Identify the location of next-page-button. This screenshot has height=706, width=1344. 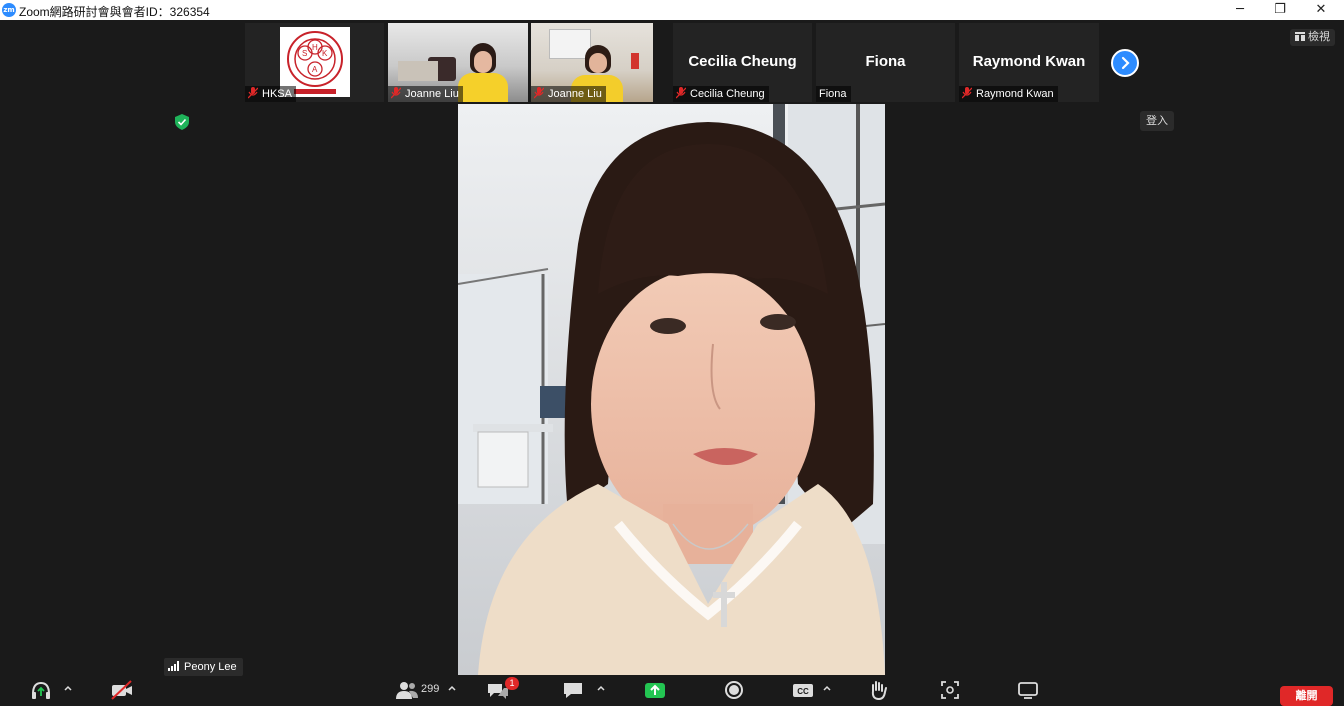
(1125, 63).